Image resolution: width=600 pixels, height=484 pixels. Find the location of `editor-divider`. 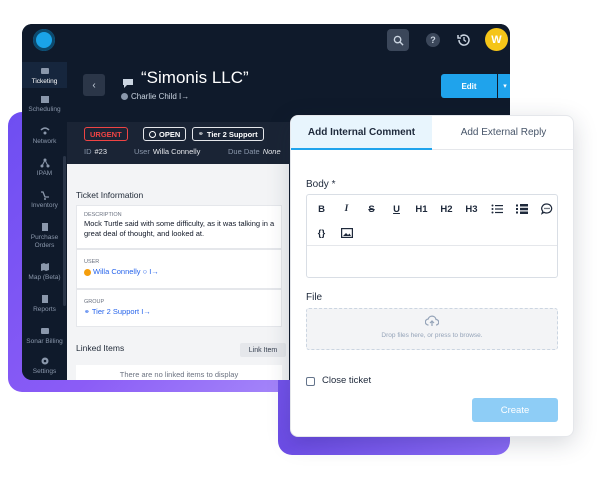

editor-divider is located at coordinates (432, 245).